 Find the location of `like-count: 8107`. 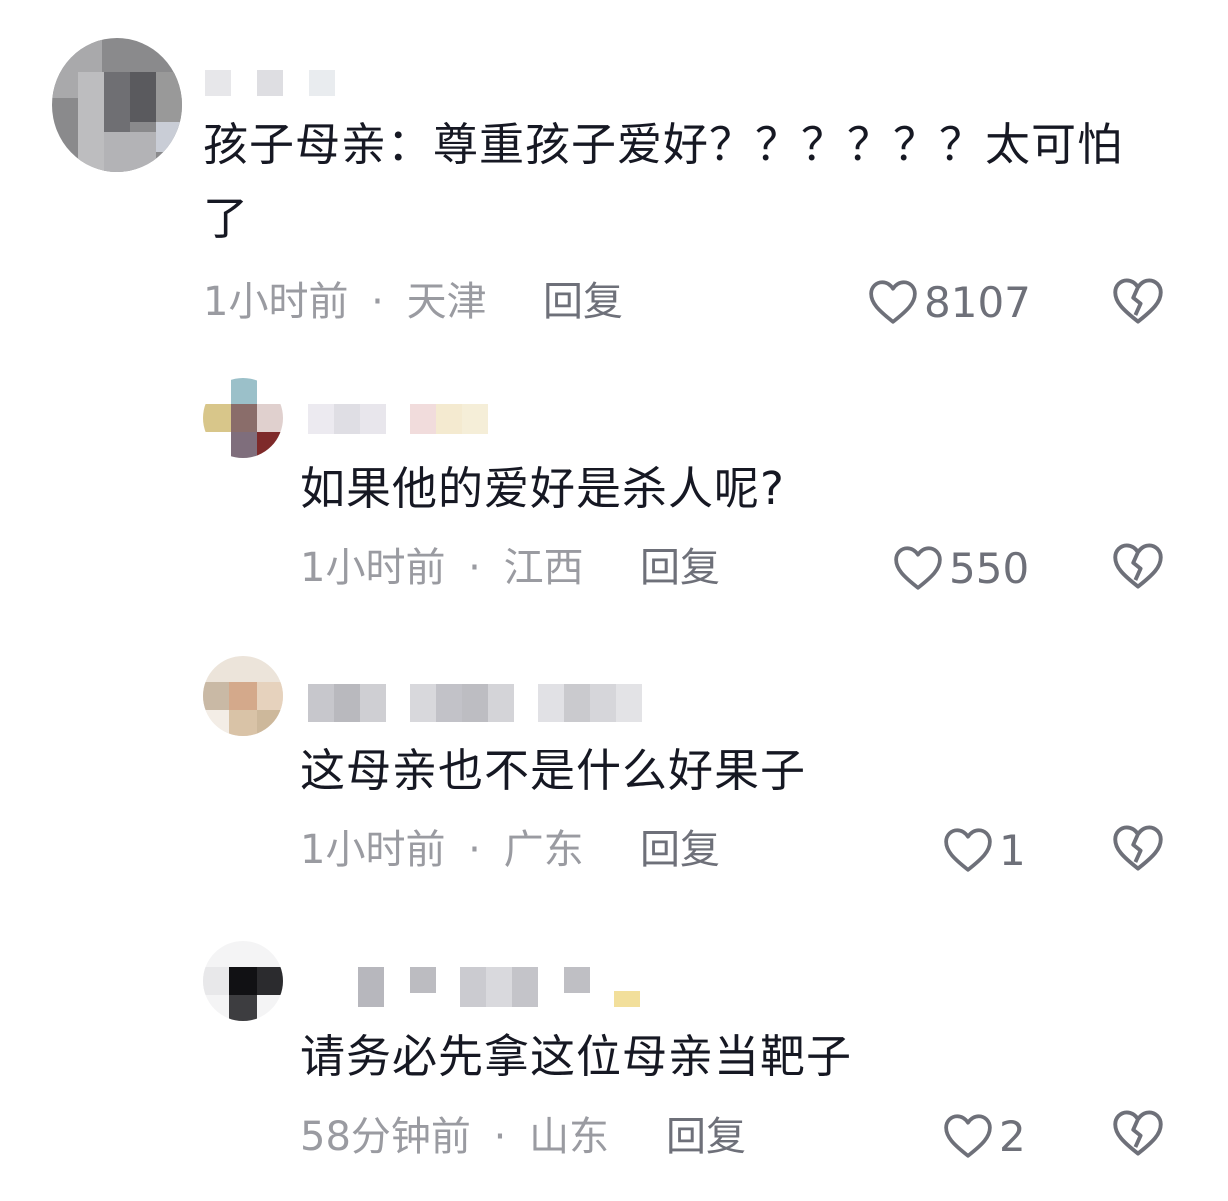

like-count: 8107 is located at coordinates (977, 302).